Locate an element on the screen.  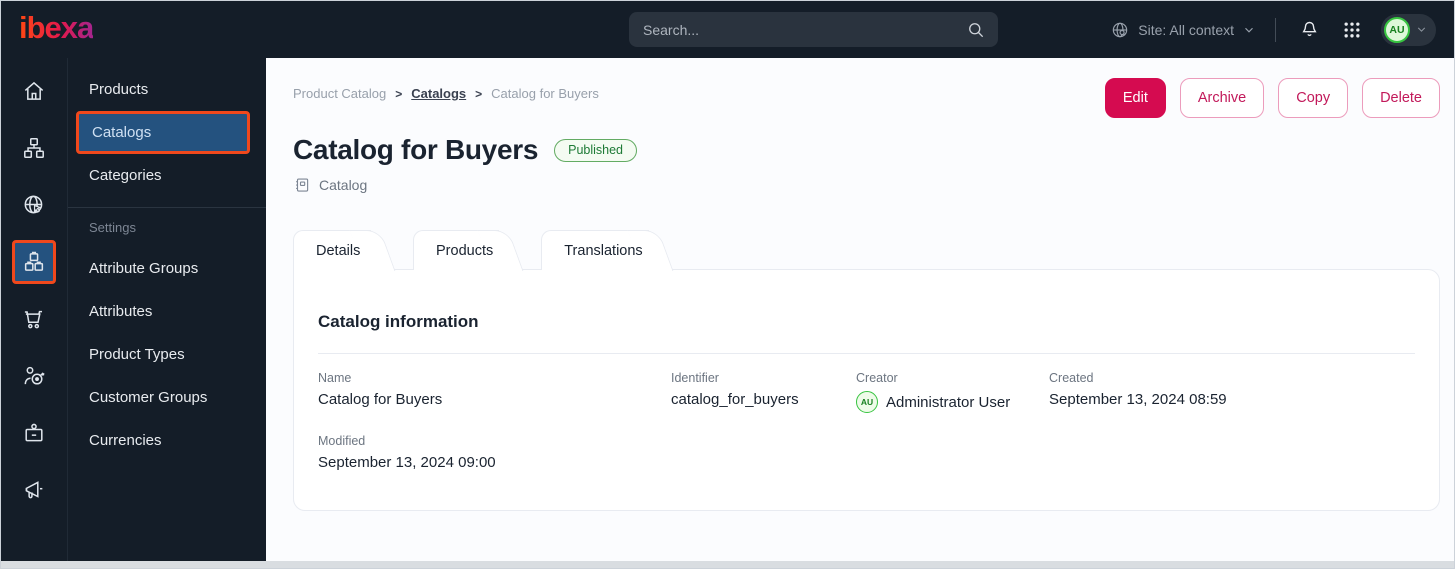
site-context-selector: Site: All context is located at coordinates (1183, 30).